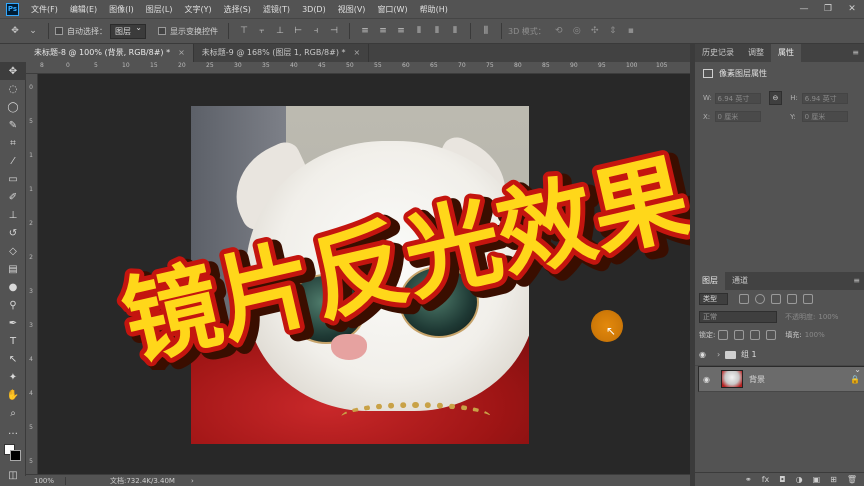 This screenshot has height=486, width=864. I want to click on 3d-drag-icon: ✣, so click(595, 31).